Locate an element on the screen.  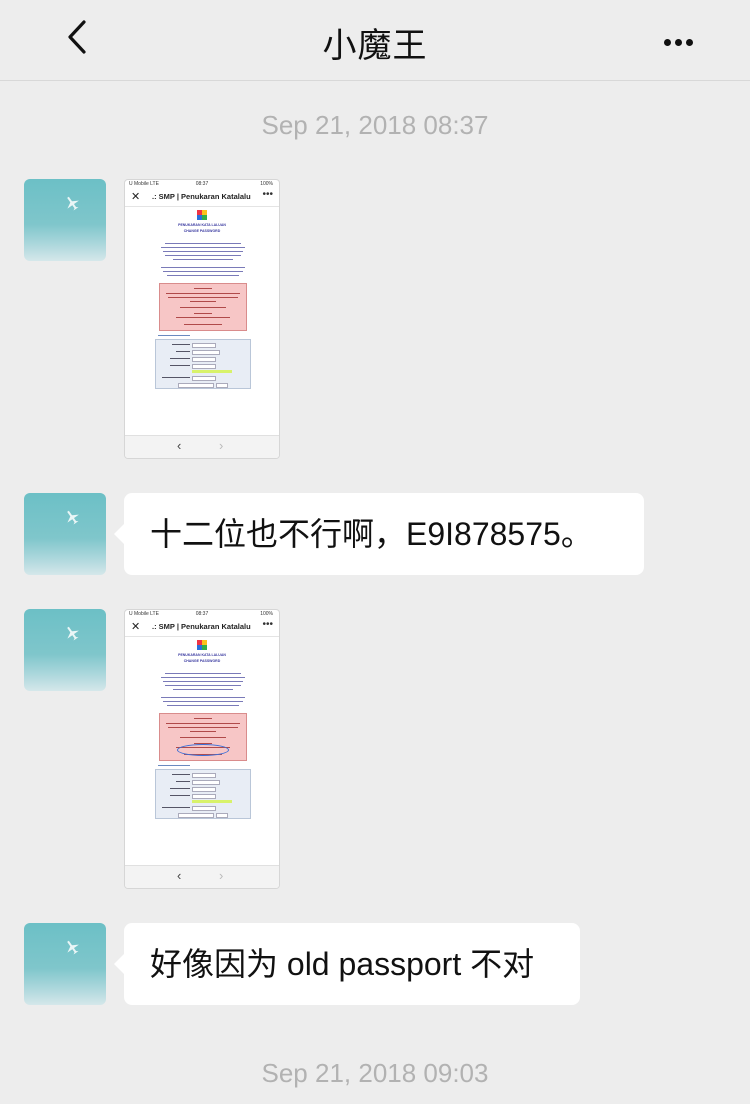
message-timestamp: Sep 21, 2018 09:03 is located at coordinates (375, 1073).